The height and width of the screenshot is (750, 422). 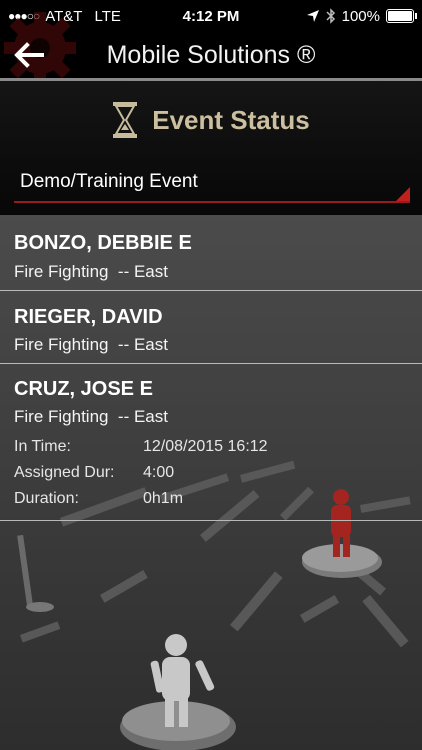 I want to click on list-item: BONZO, DEBBIE E Fire Fighting -- East, so click(x=211, y=253).